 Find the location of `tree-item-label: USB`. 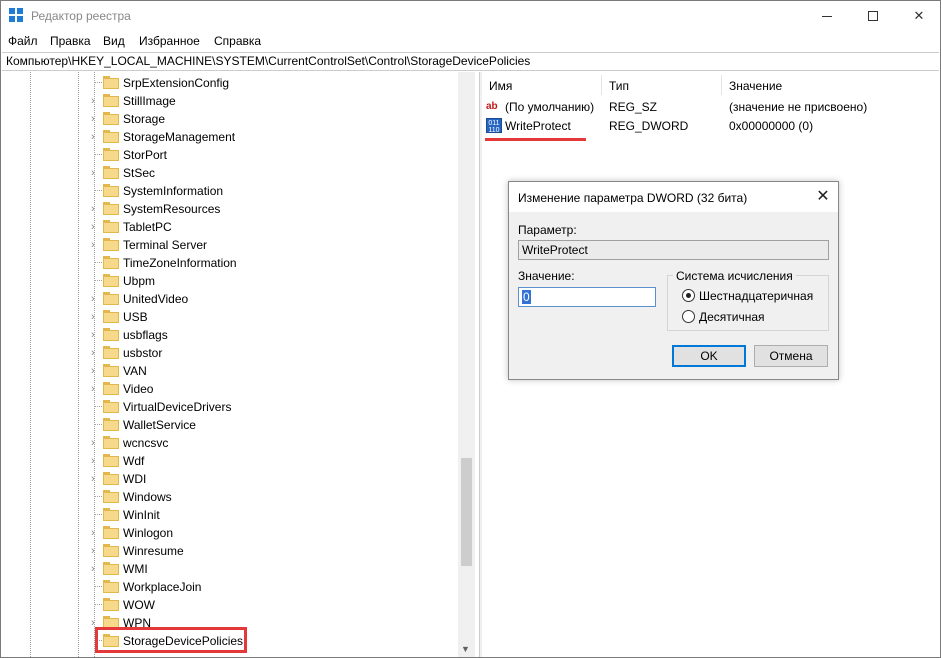

tree-item-label: USB is located at coordinates (135, 317).